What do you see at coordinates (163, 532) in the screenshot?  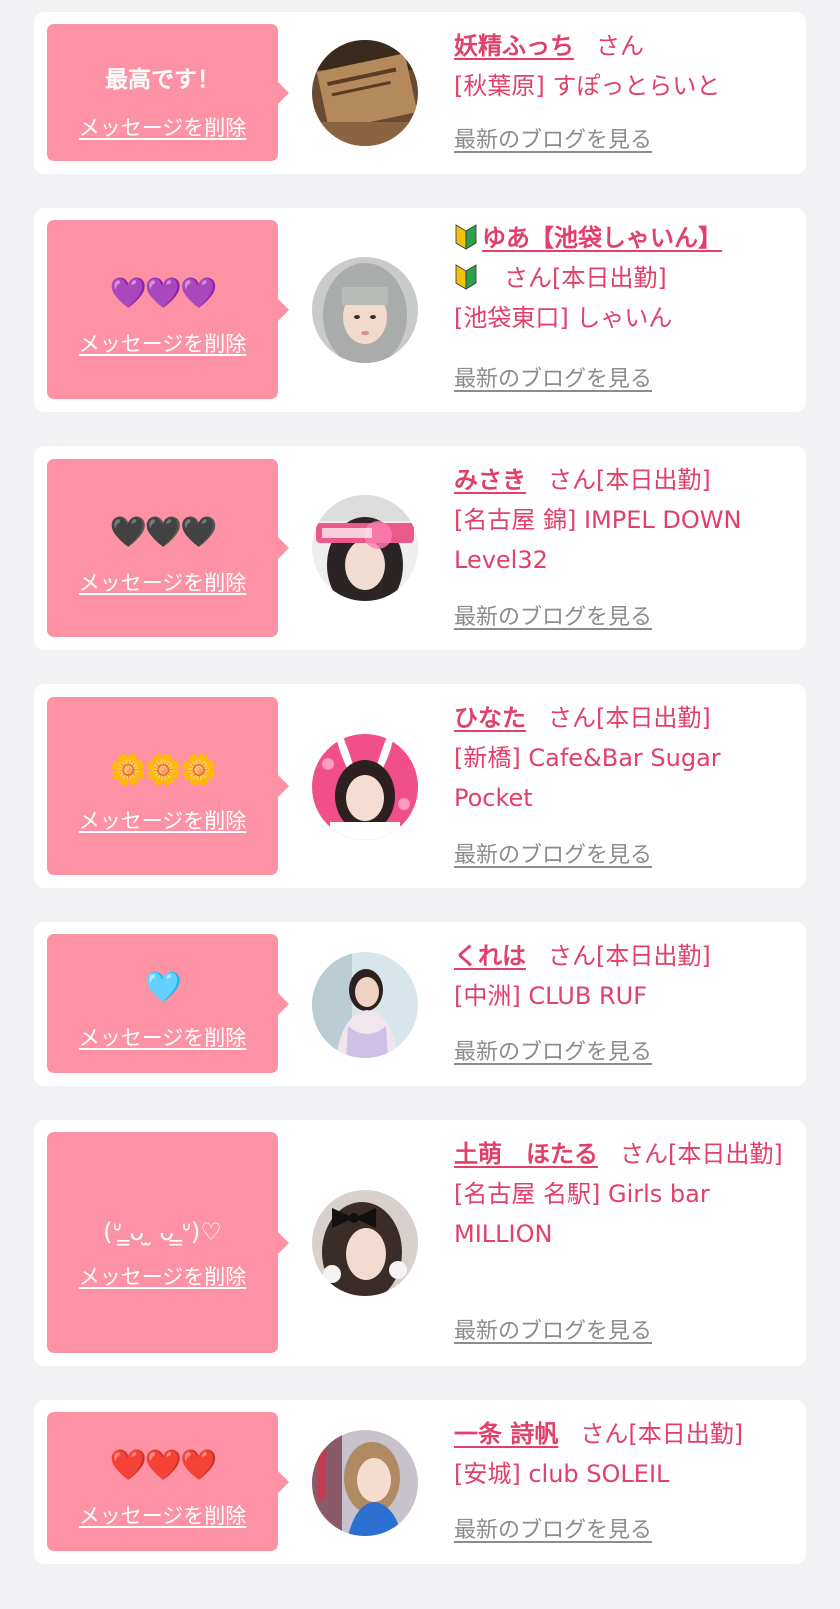 I see `message-text: 🖤🖤🖤` at bounding box center [163, 532].